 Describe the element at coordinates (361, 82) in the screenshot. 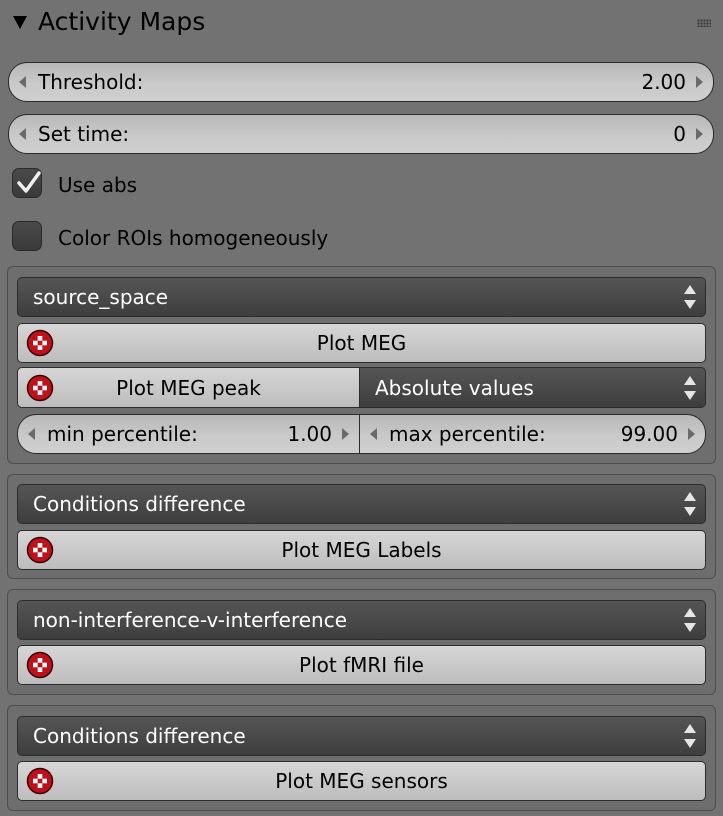

I see `threshold-field: Threshold: 2.00` at that location.